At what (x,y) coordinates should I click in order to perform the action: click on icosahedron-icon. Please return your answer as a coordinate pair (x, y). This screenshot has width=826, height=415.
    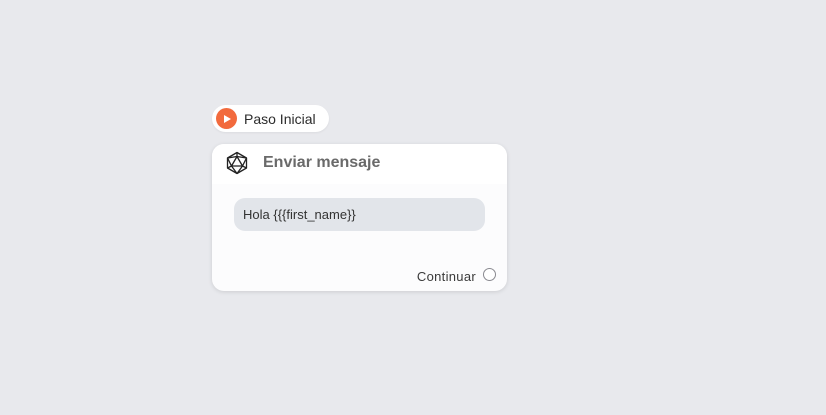
    Looking at the image, I should click on (237, 163).